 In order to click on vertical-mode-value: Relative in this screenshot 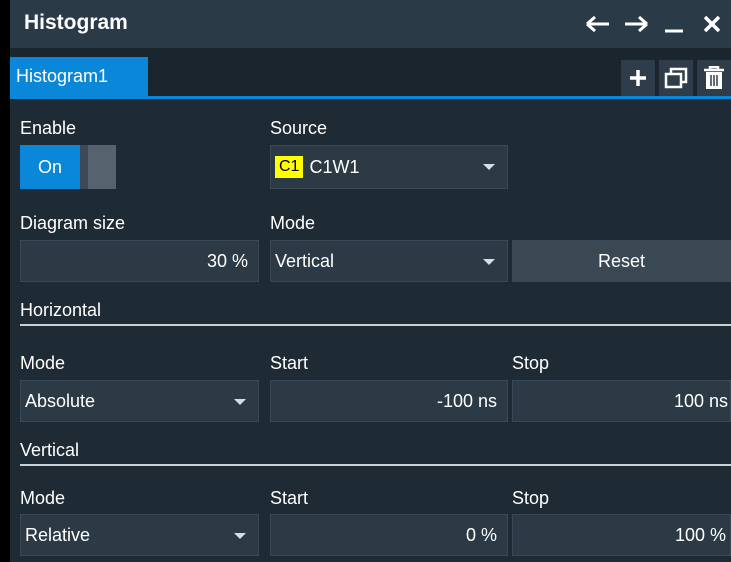, I will do `click(58, 534)`.